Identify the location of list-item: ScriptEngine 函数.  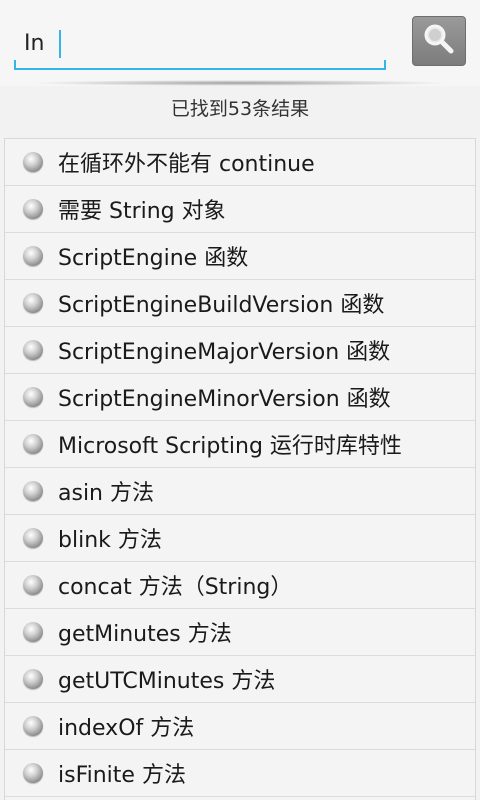
(240, 256).